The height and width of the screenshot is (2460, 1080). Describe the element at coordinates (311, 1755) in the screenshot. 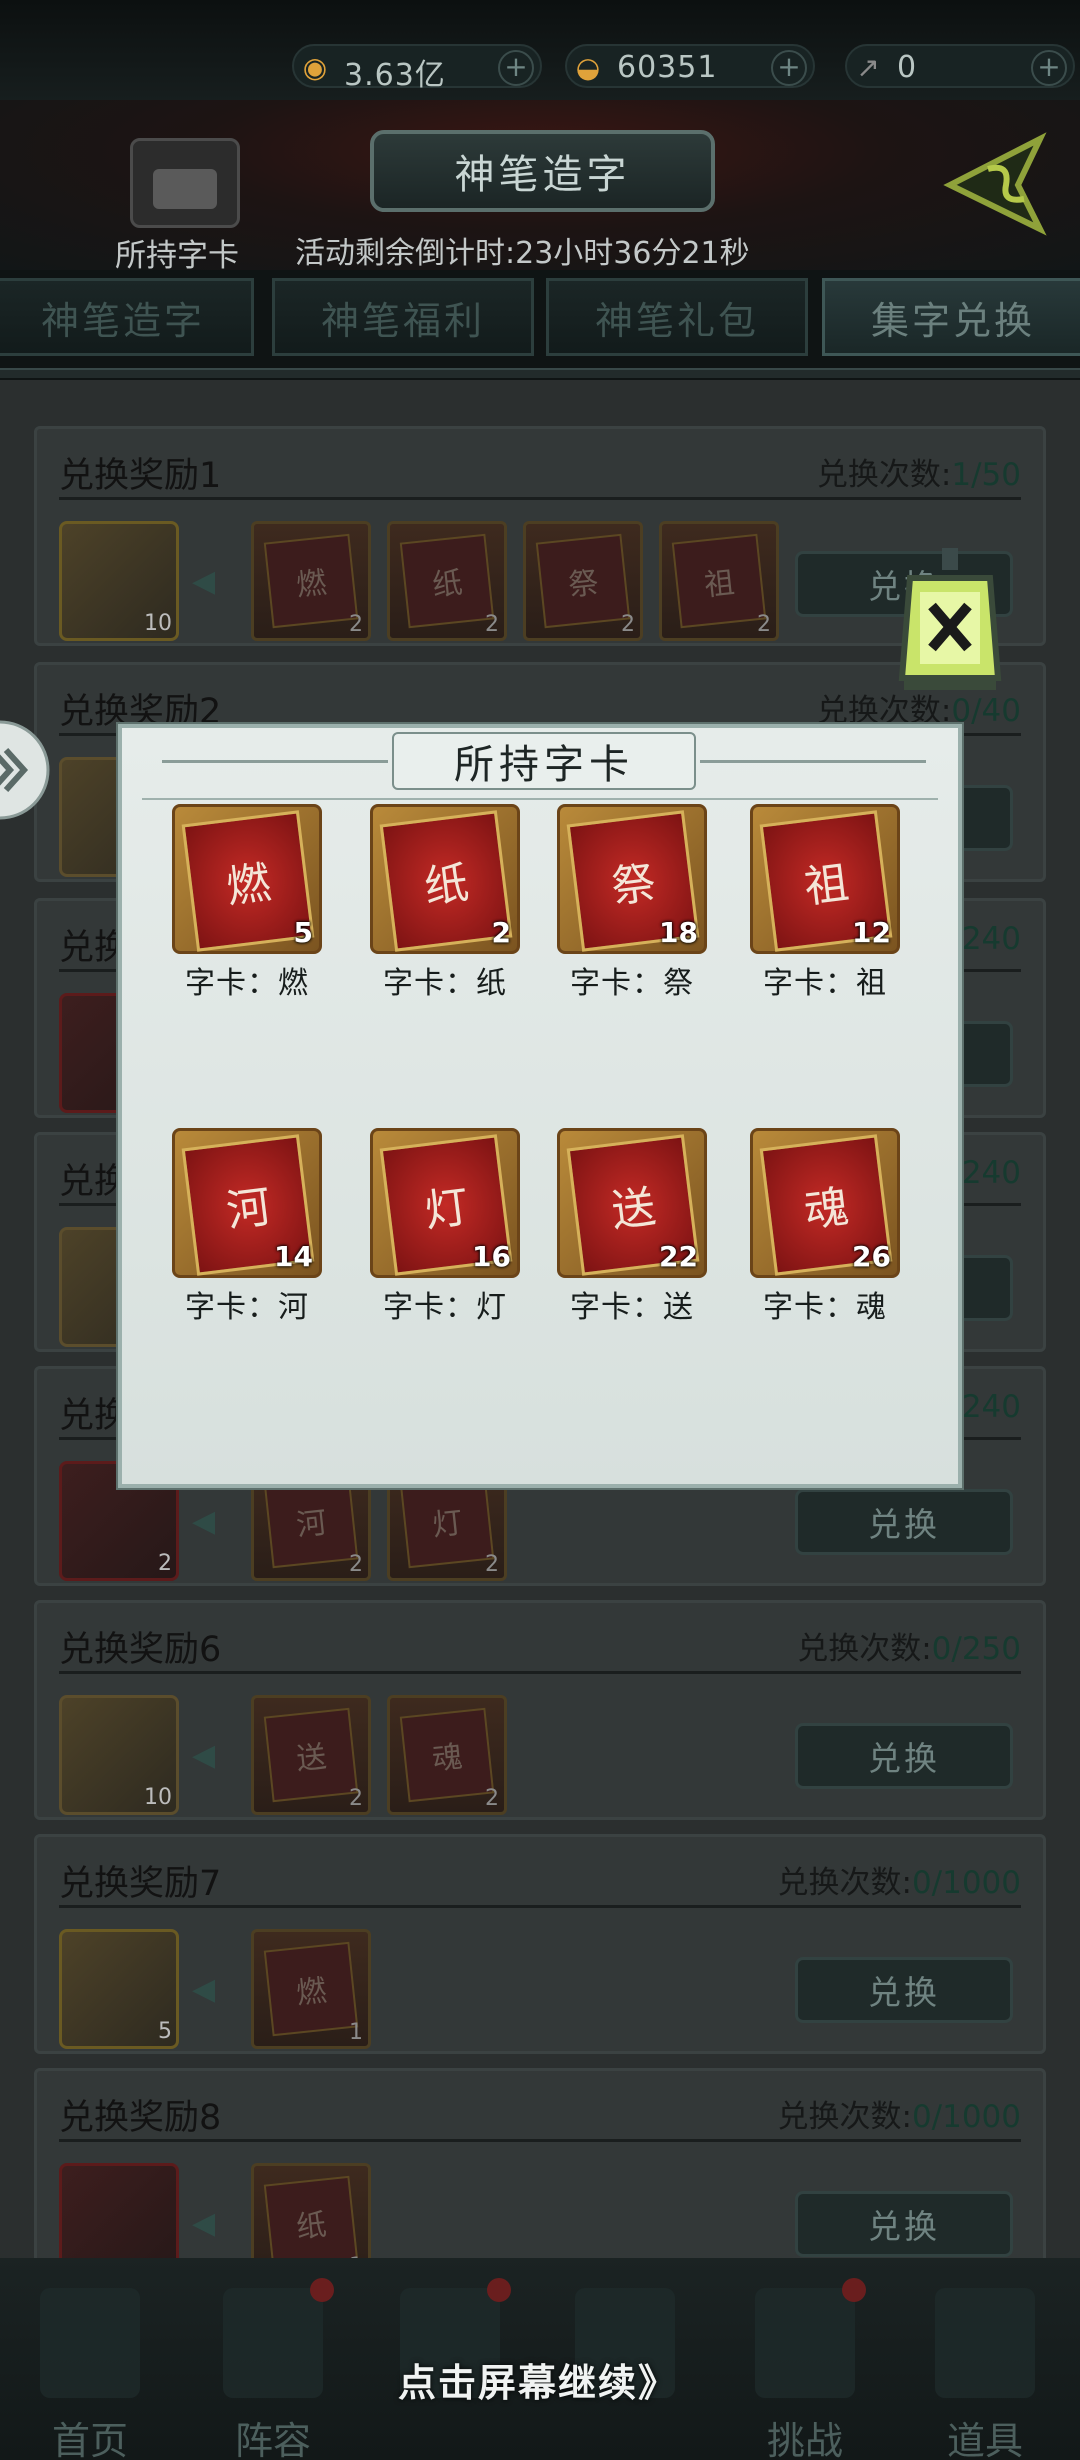

I see `required-card: 送2` at that location.